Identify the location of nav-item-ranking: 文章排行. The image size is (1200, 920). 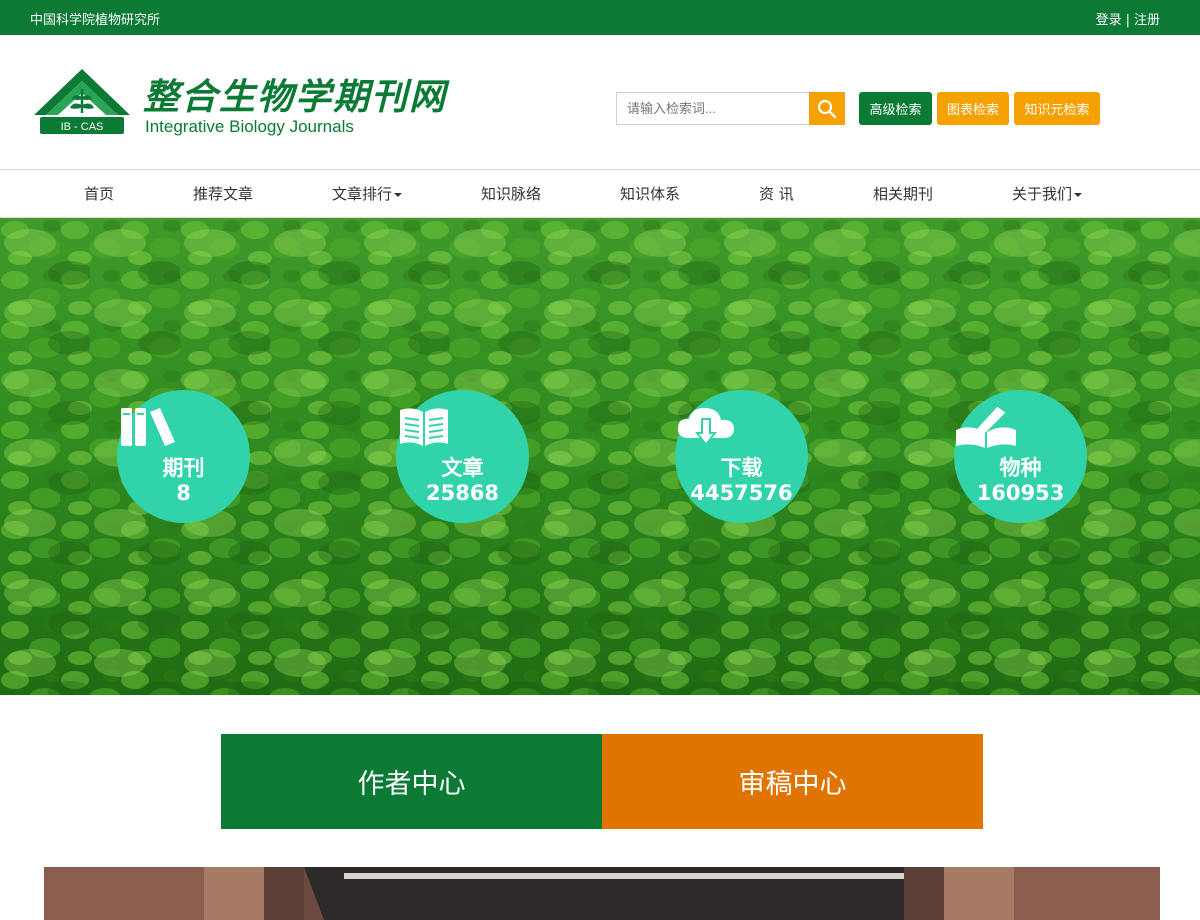
(367, 194).